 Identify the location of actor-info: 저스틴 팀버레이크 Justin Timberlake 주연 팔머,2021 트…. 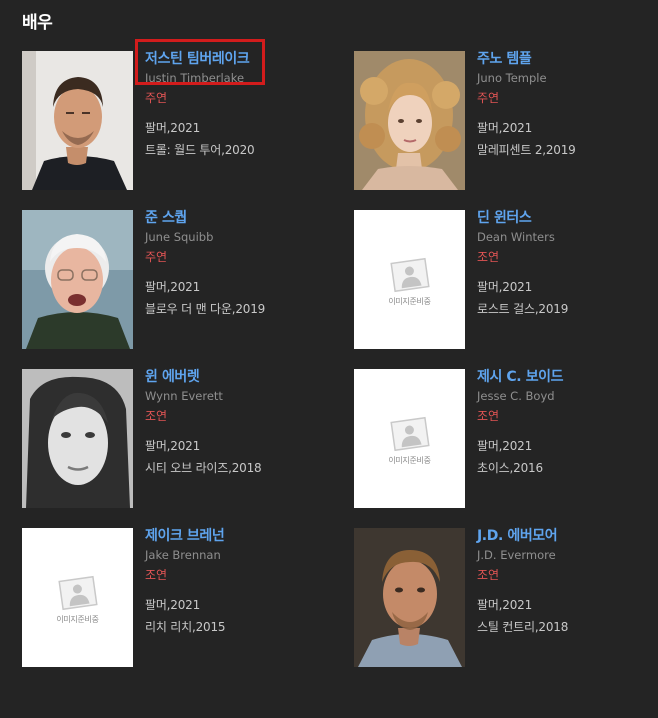
(200, 107).